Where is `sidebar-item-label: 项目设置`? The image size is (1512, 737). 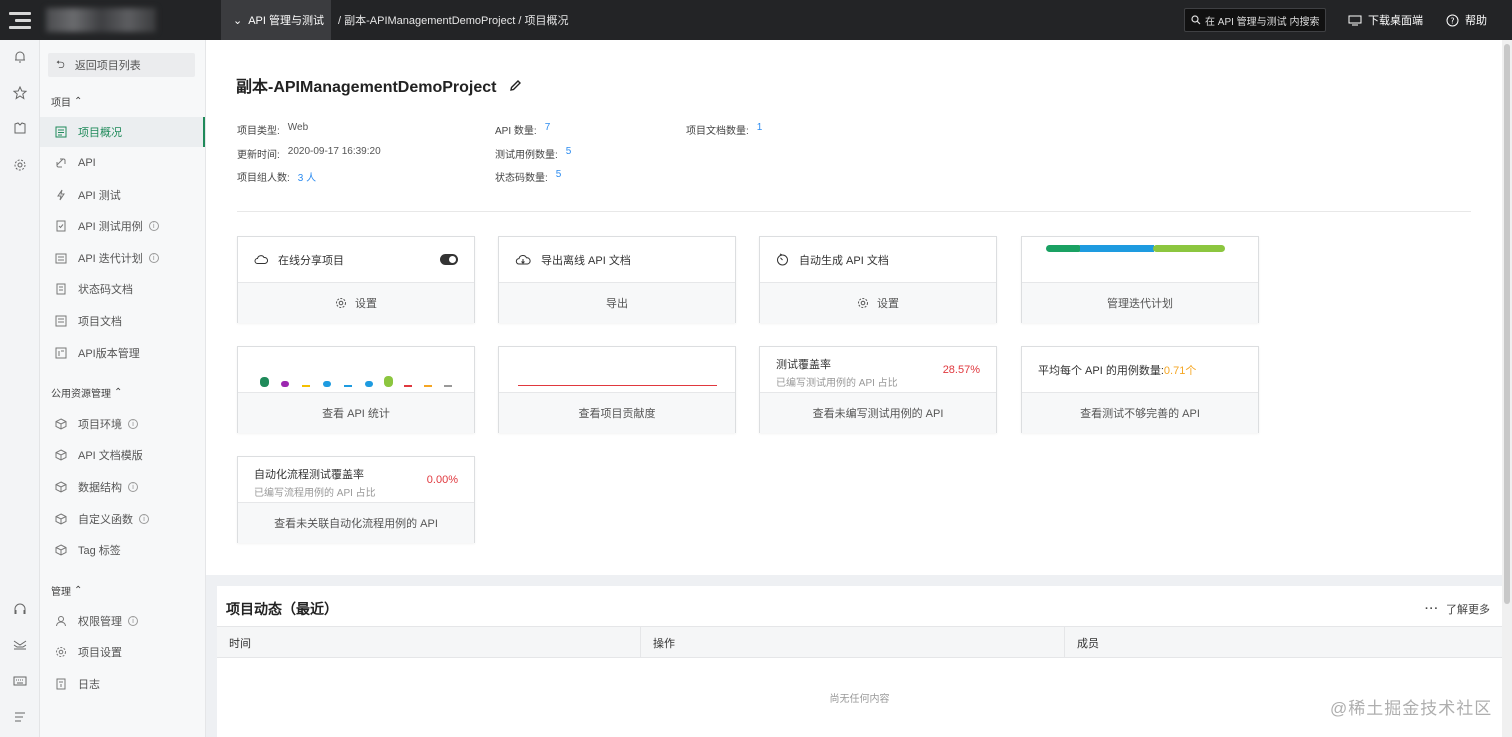 sidebar-item-label: 项目设置 is located at coordinates (100, 653).